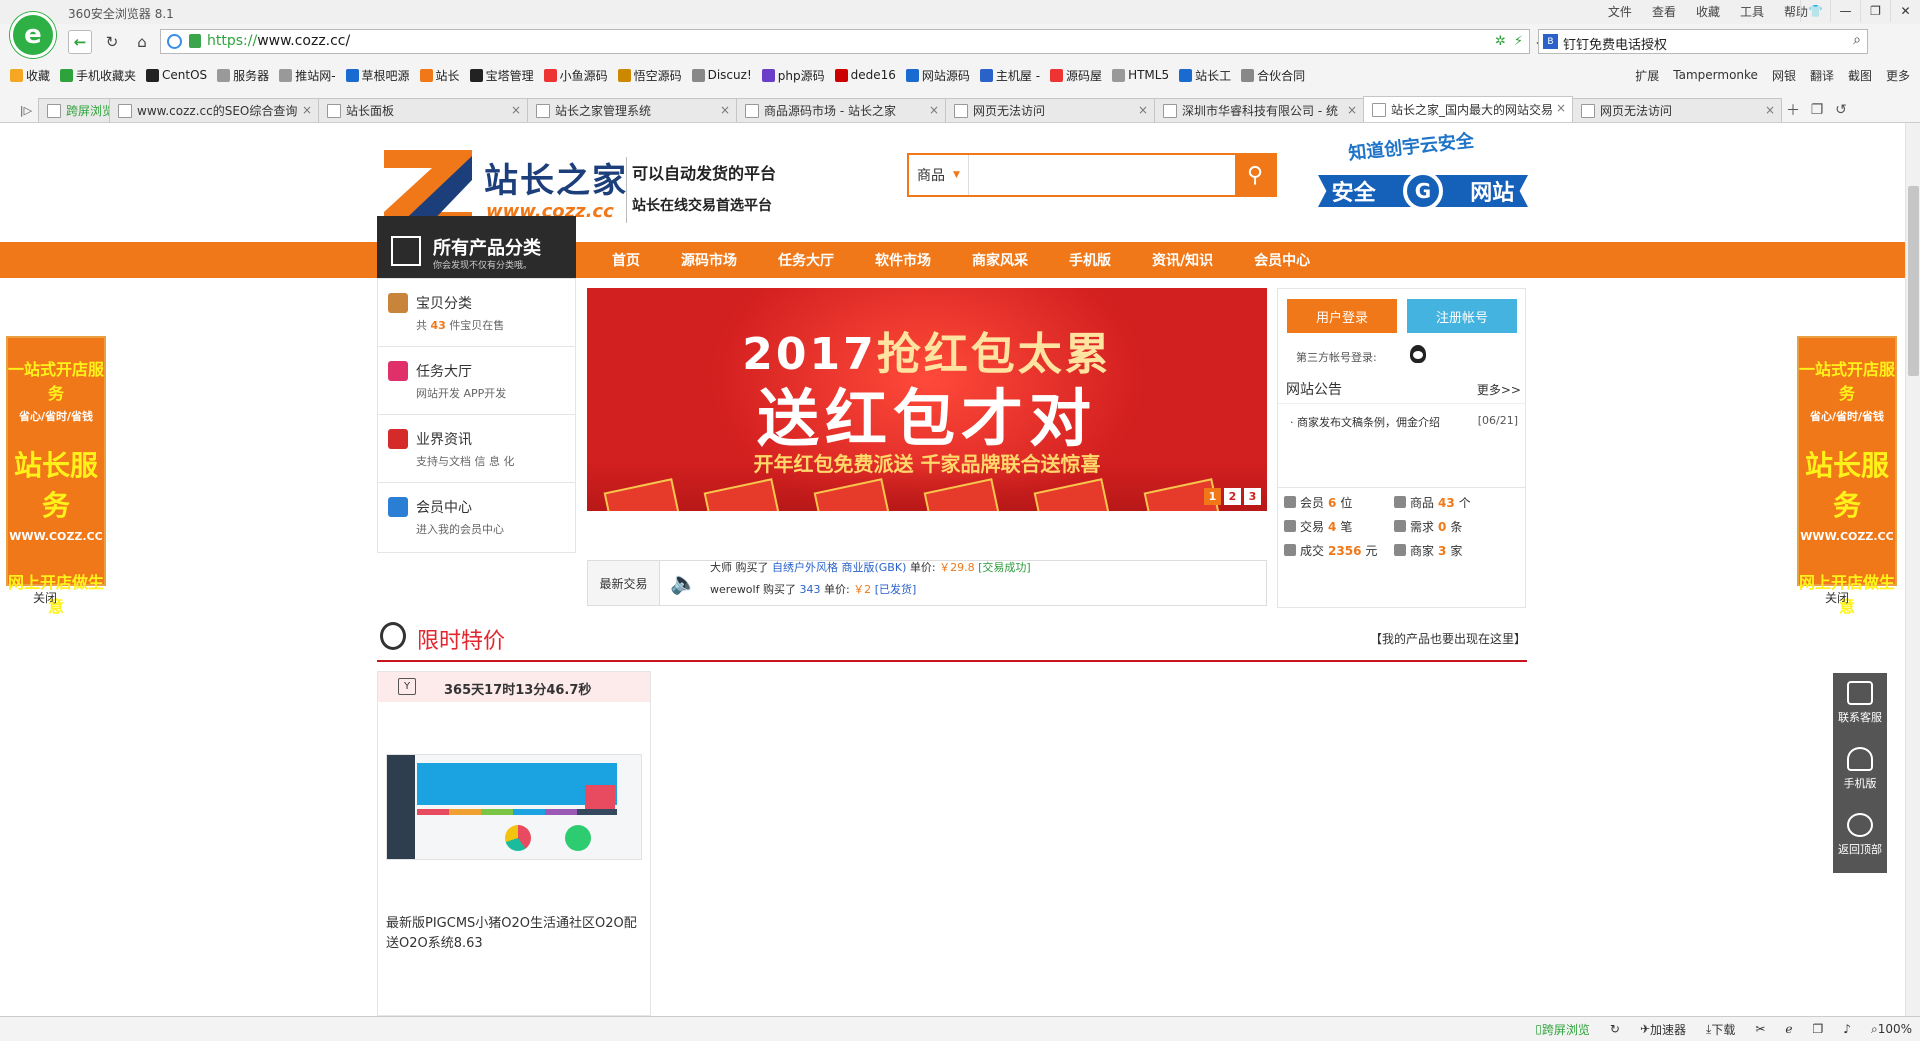 Image resolution: width=1920 pixels, height=1041 pixels. What do you see at coordinates (1255, 175) in the screenshot?
I see `site-search-button: ⚲` at bounding box center [1255, 175].